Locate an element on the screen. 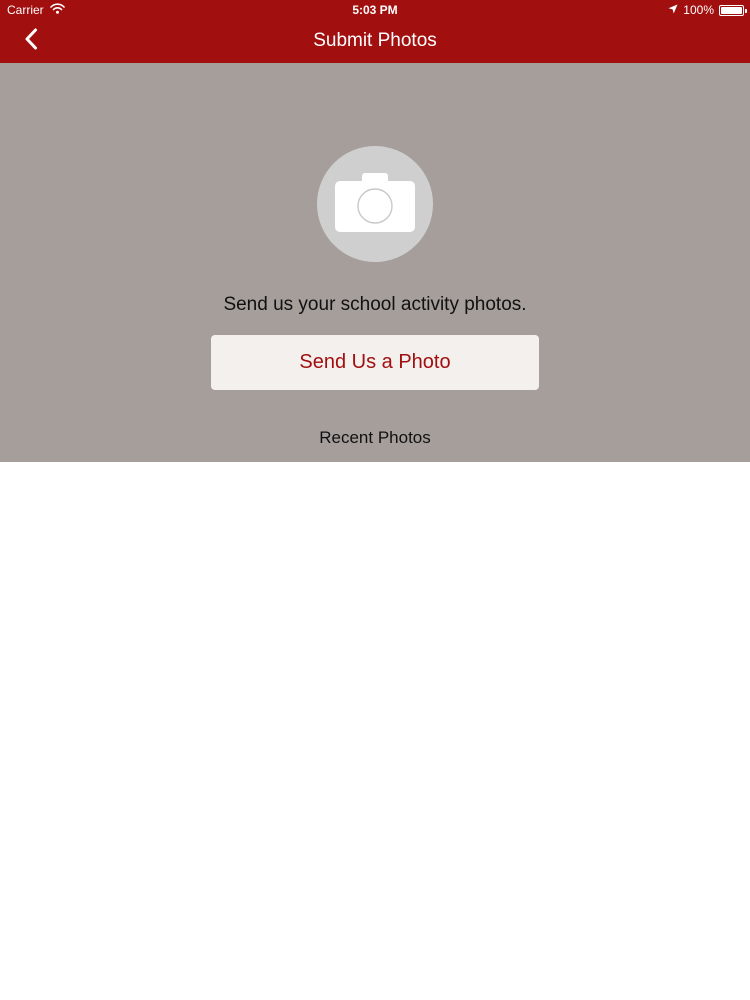 Image resolution: width=750 pixels, height=1000 pixels. top-bar: Carrier 5:03 PM 100% Submit Photos is located at coordinates (375, 31).